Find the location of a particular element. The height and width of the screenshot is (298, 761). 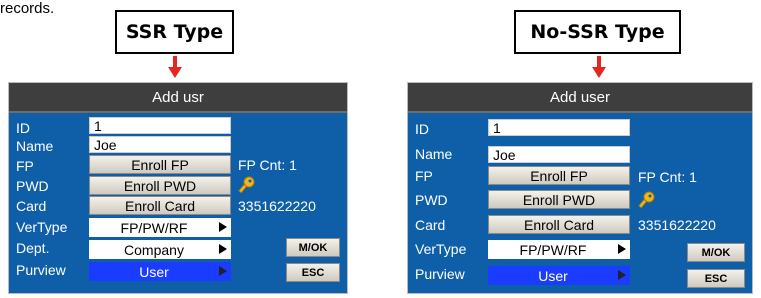

no-ssr-type-label: No-SSR Type is located at coordinates (597, 32).